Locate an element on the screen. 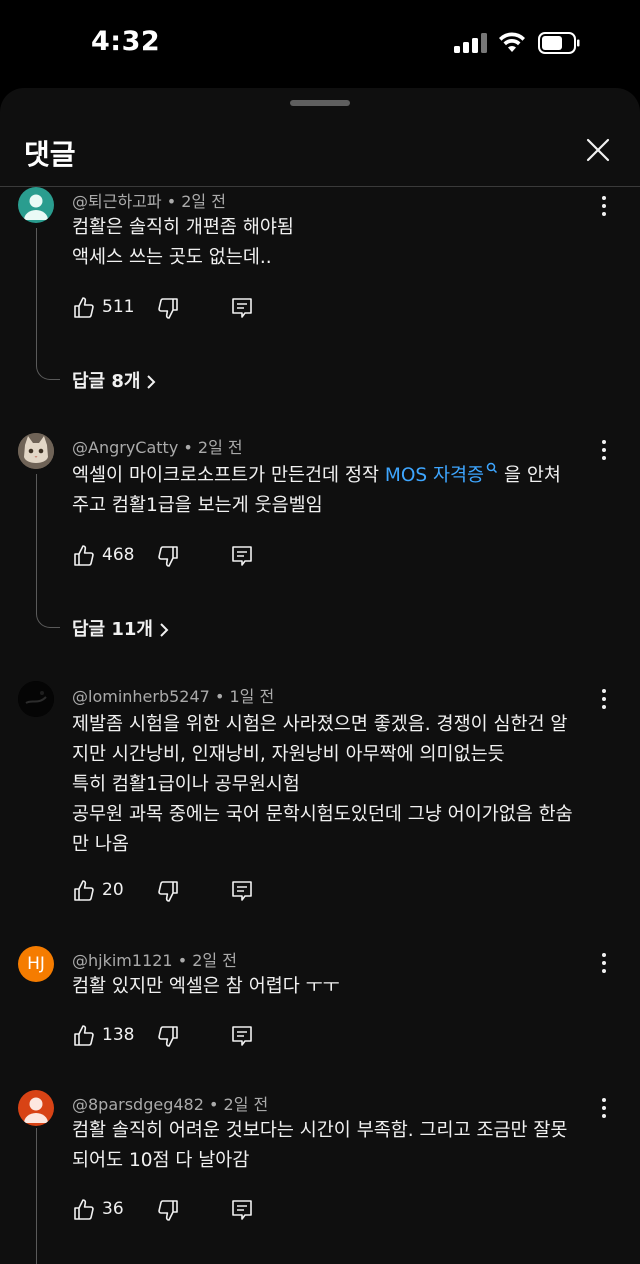  comment-text: 컴활은 솔직히 개편좀 해야됨 액세스 쓰는 곳도 없는데.. is located at coordinates (183, 242).